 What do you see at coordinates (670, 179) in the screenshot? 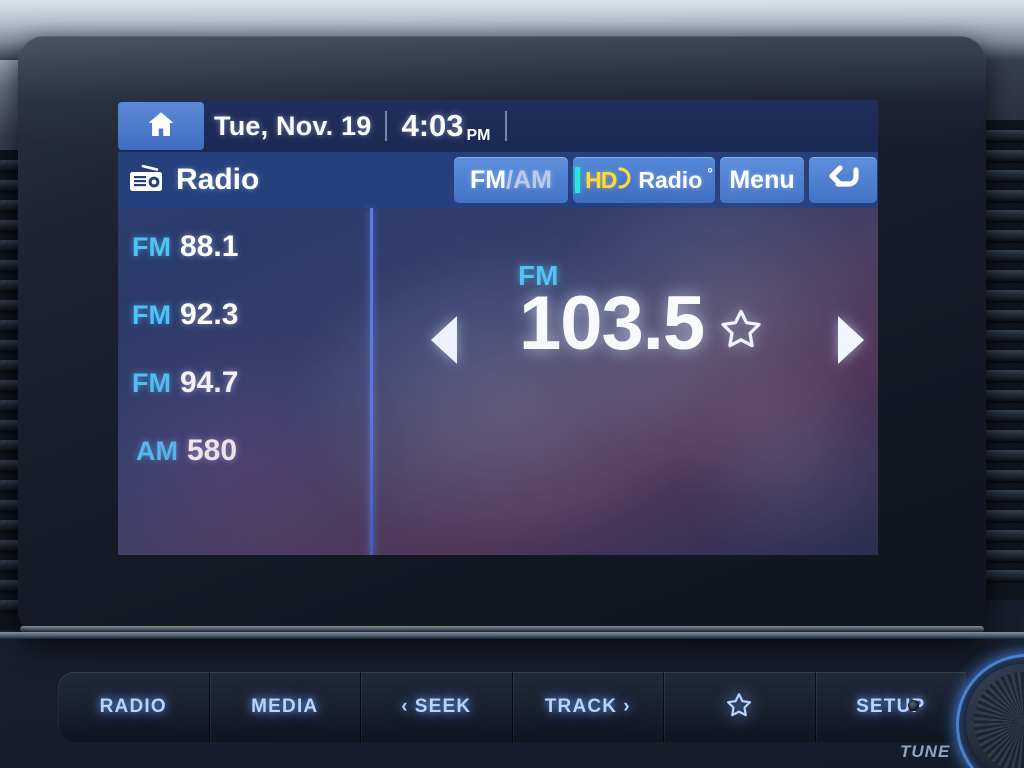
I see `hd-radio-word: Radio` at bounding box center [670, 179].